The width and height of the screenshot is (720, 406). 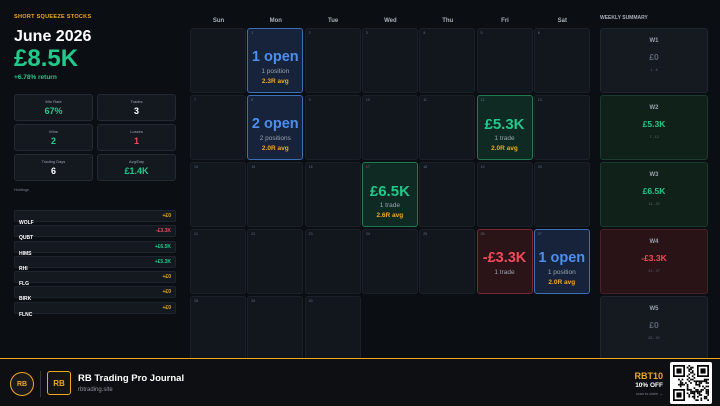 What do you see at coordinates (654, 204) in the screenshot?
I see `week-range: 14 - 20` at bounding box center [654, 204].